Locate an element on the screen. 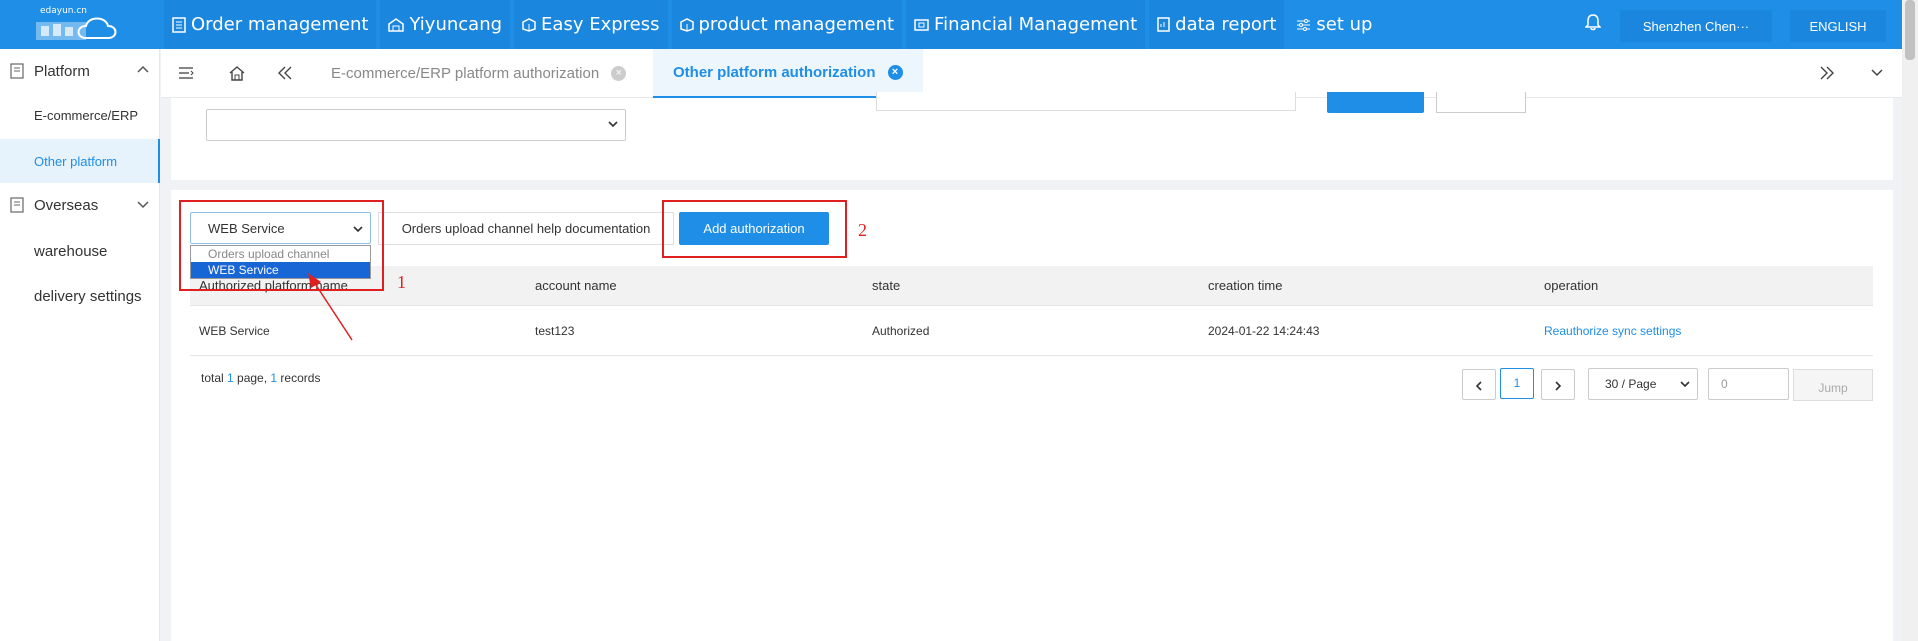 This screenshot has height=641, width=1918. nav-label: data report is located at coordinates (1226, 24).